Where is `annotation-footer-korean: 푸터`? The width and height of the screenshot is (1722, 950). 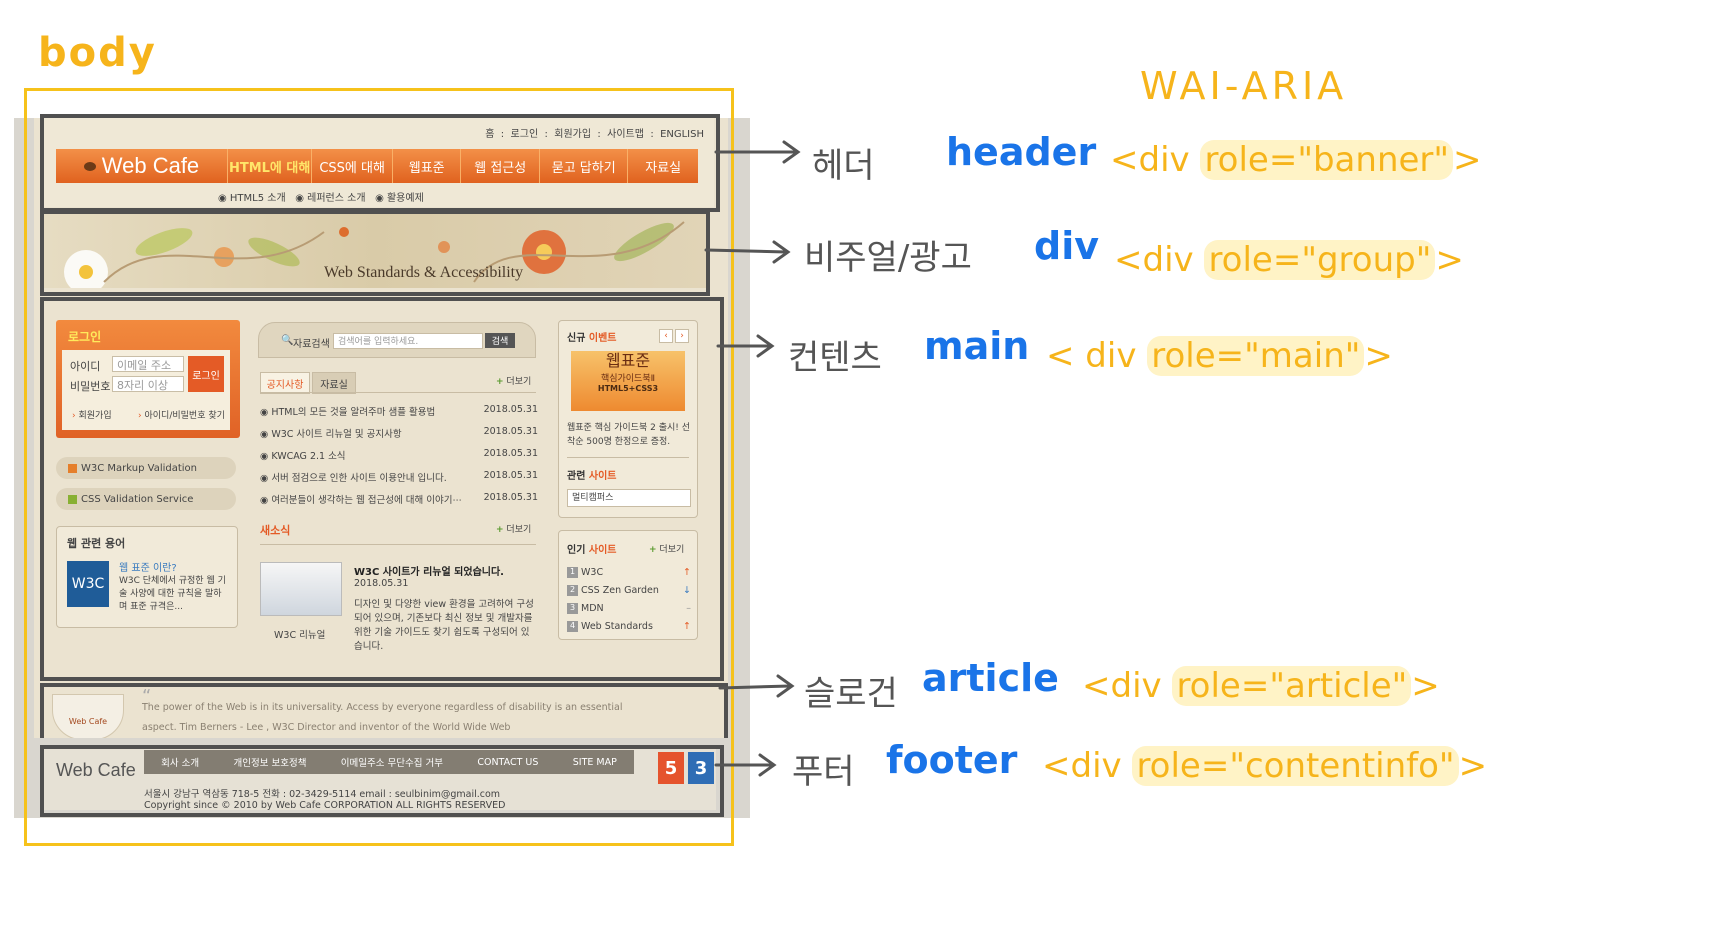
annotation-footer-korean: 푸터 is located at coordinates (823, 772).